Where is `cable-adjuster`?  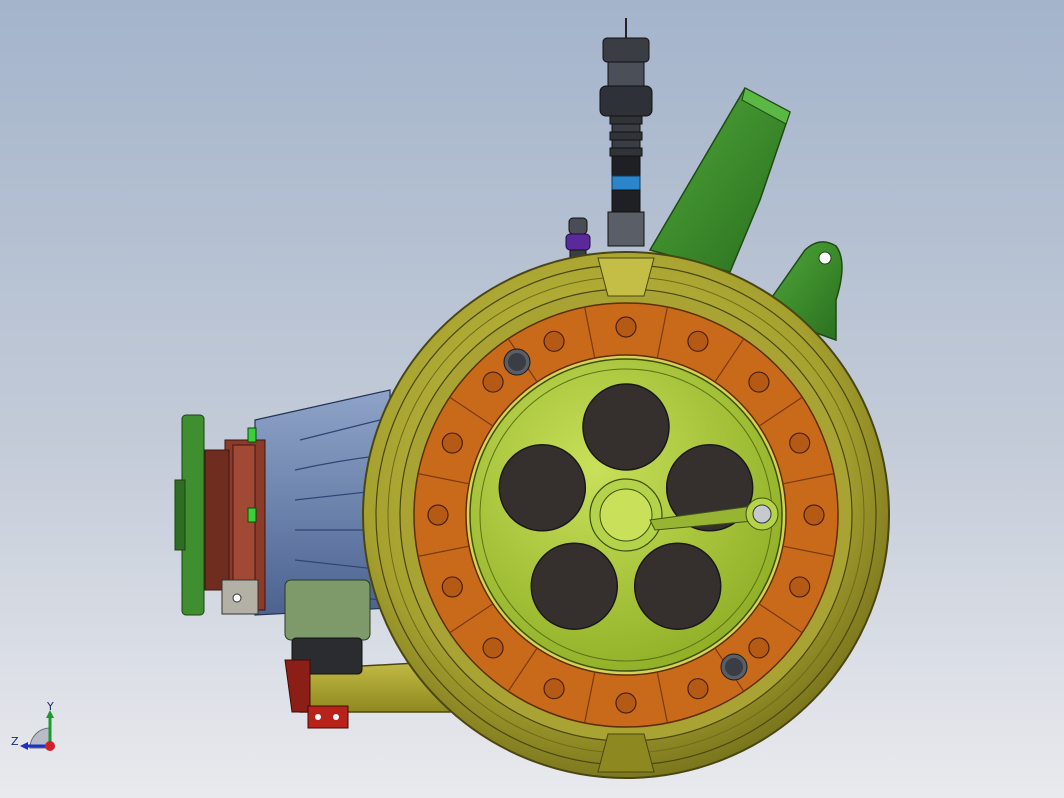
cable-adjuster is located at coordinates (626, 132).